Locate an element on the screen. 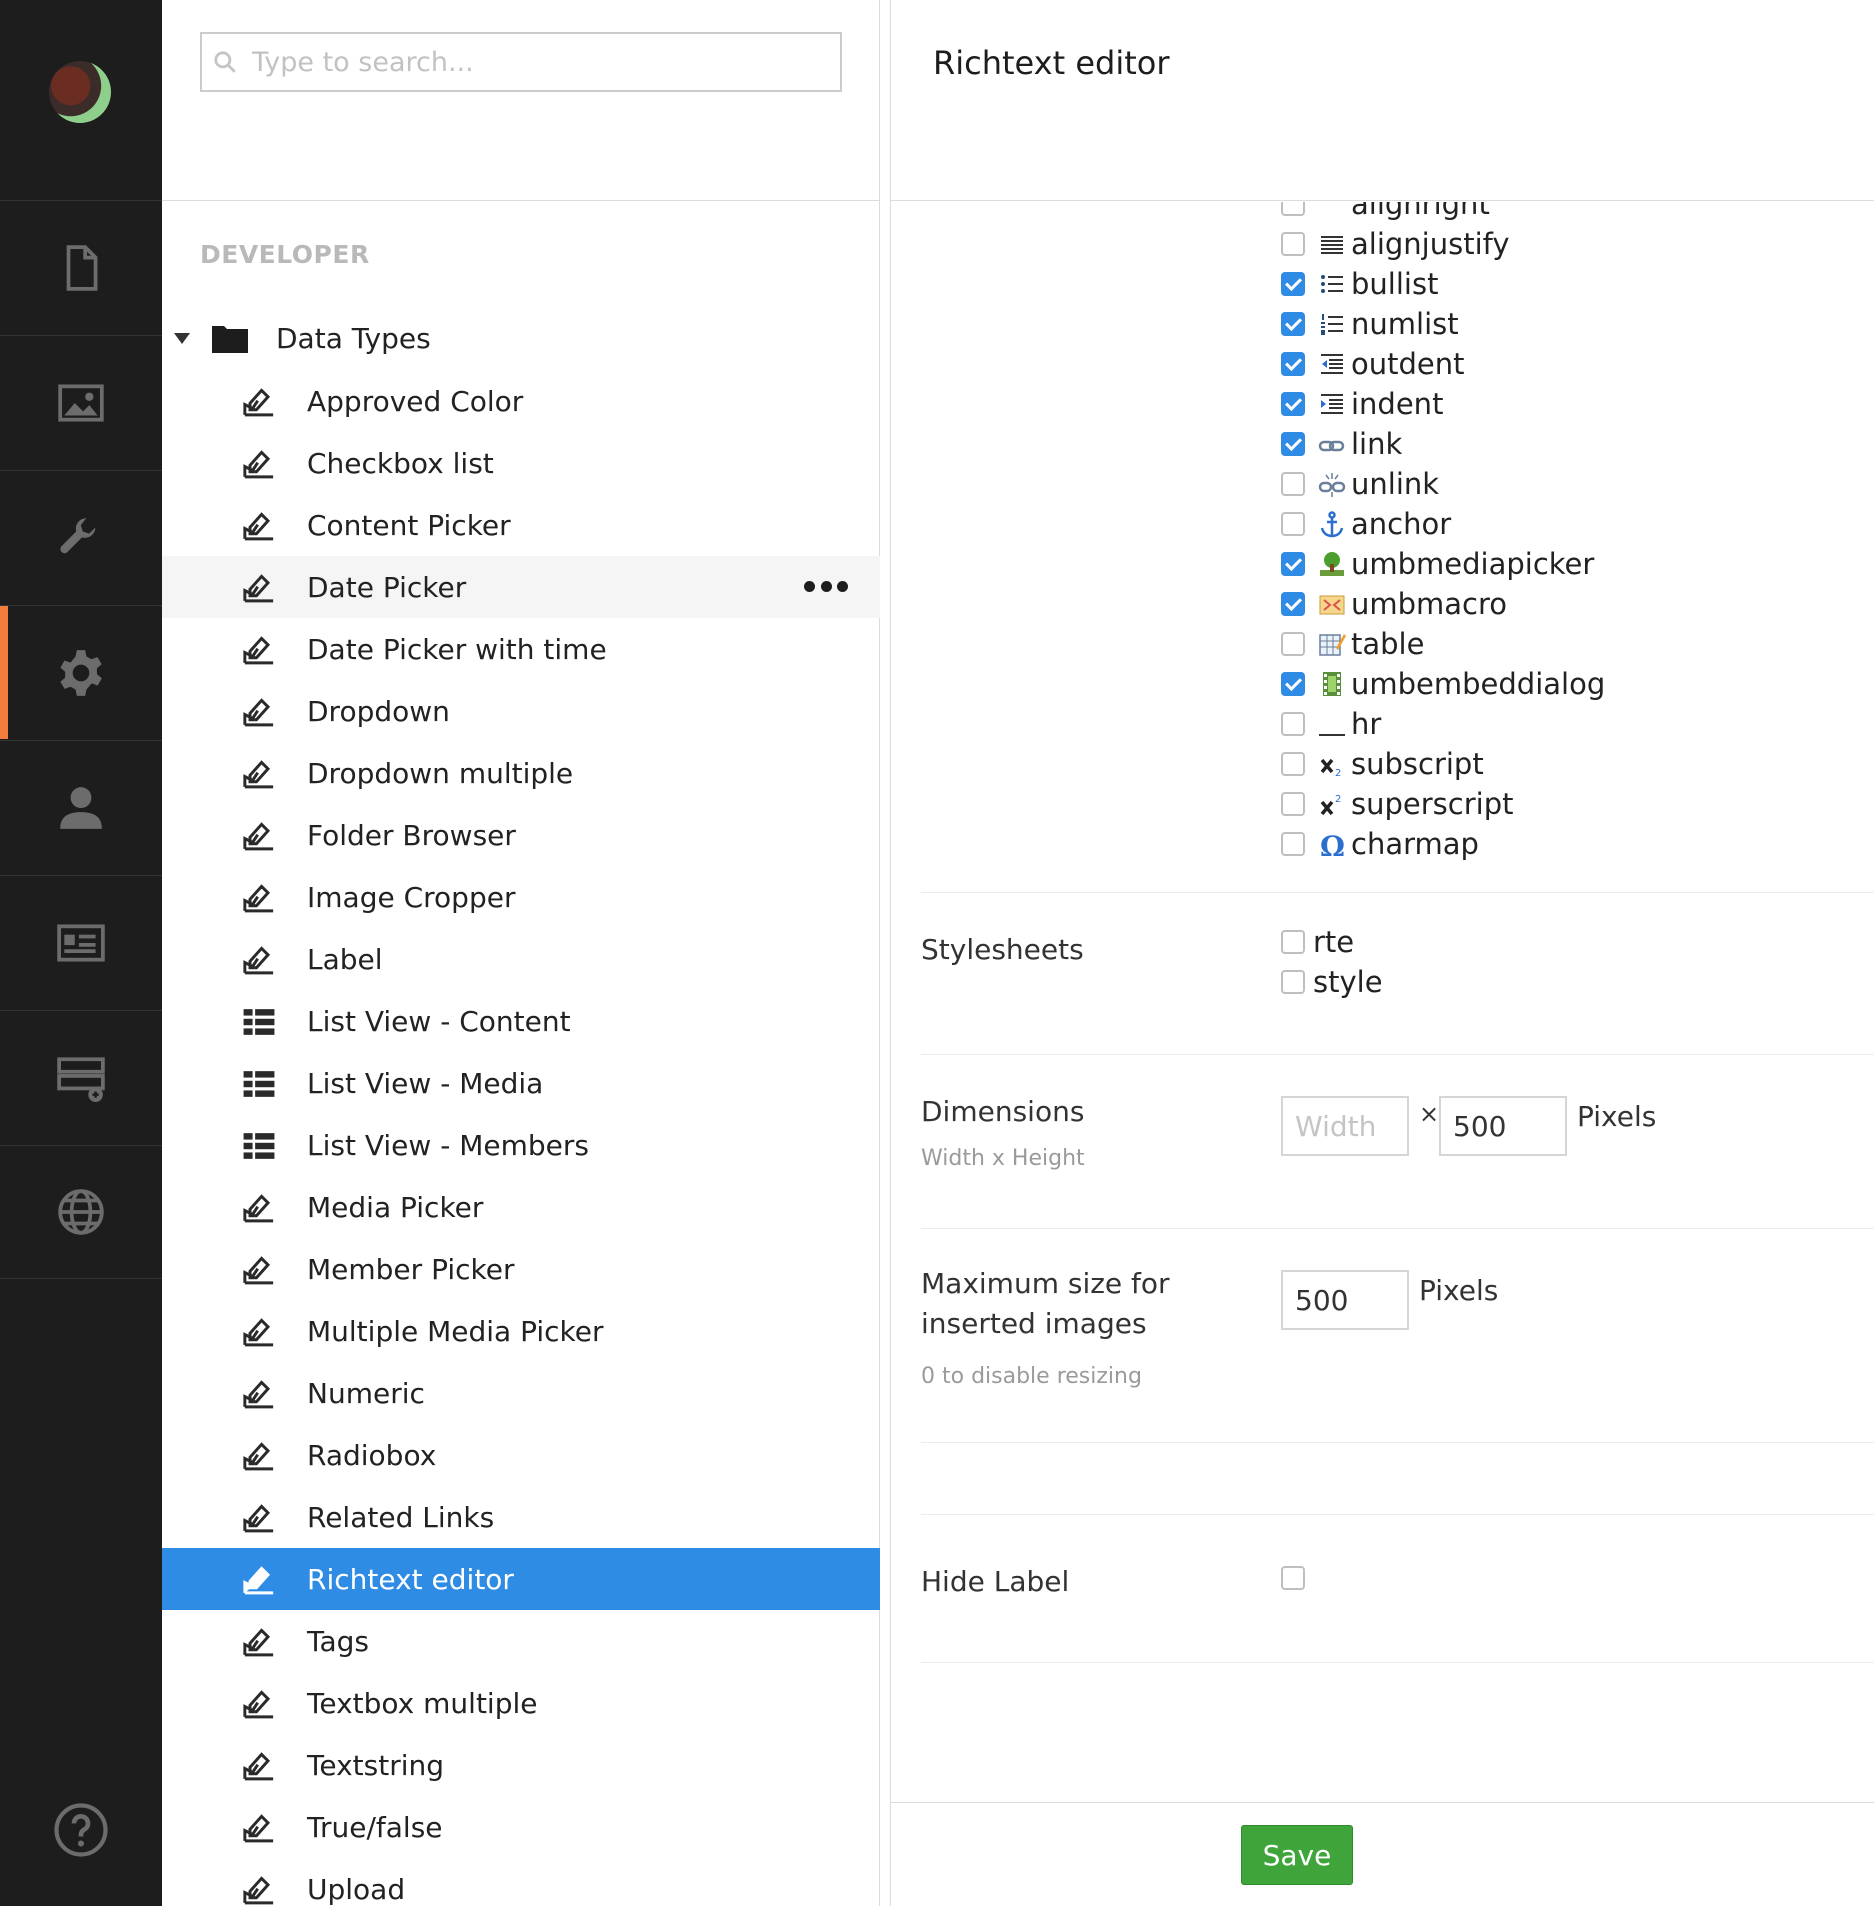 The width and height of the screenshot is (1874, 1906). tree-item: Upload is located at coordinates (521, 1882).